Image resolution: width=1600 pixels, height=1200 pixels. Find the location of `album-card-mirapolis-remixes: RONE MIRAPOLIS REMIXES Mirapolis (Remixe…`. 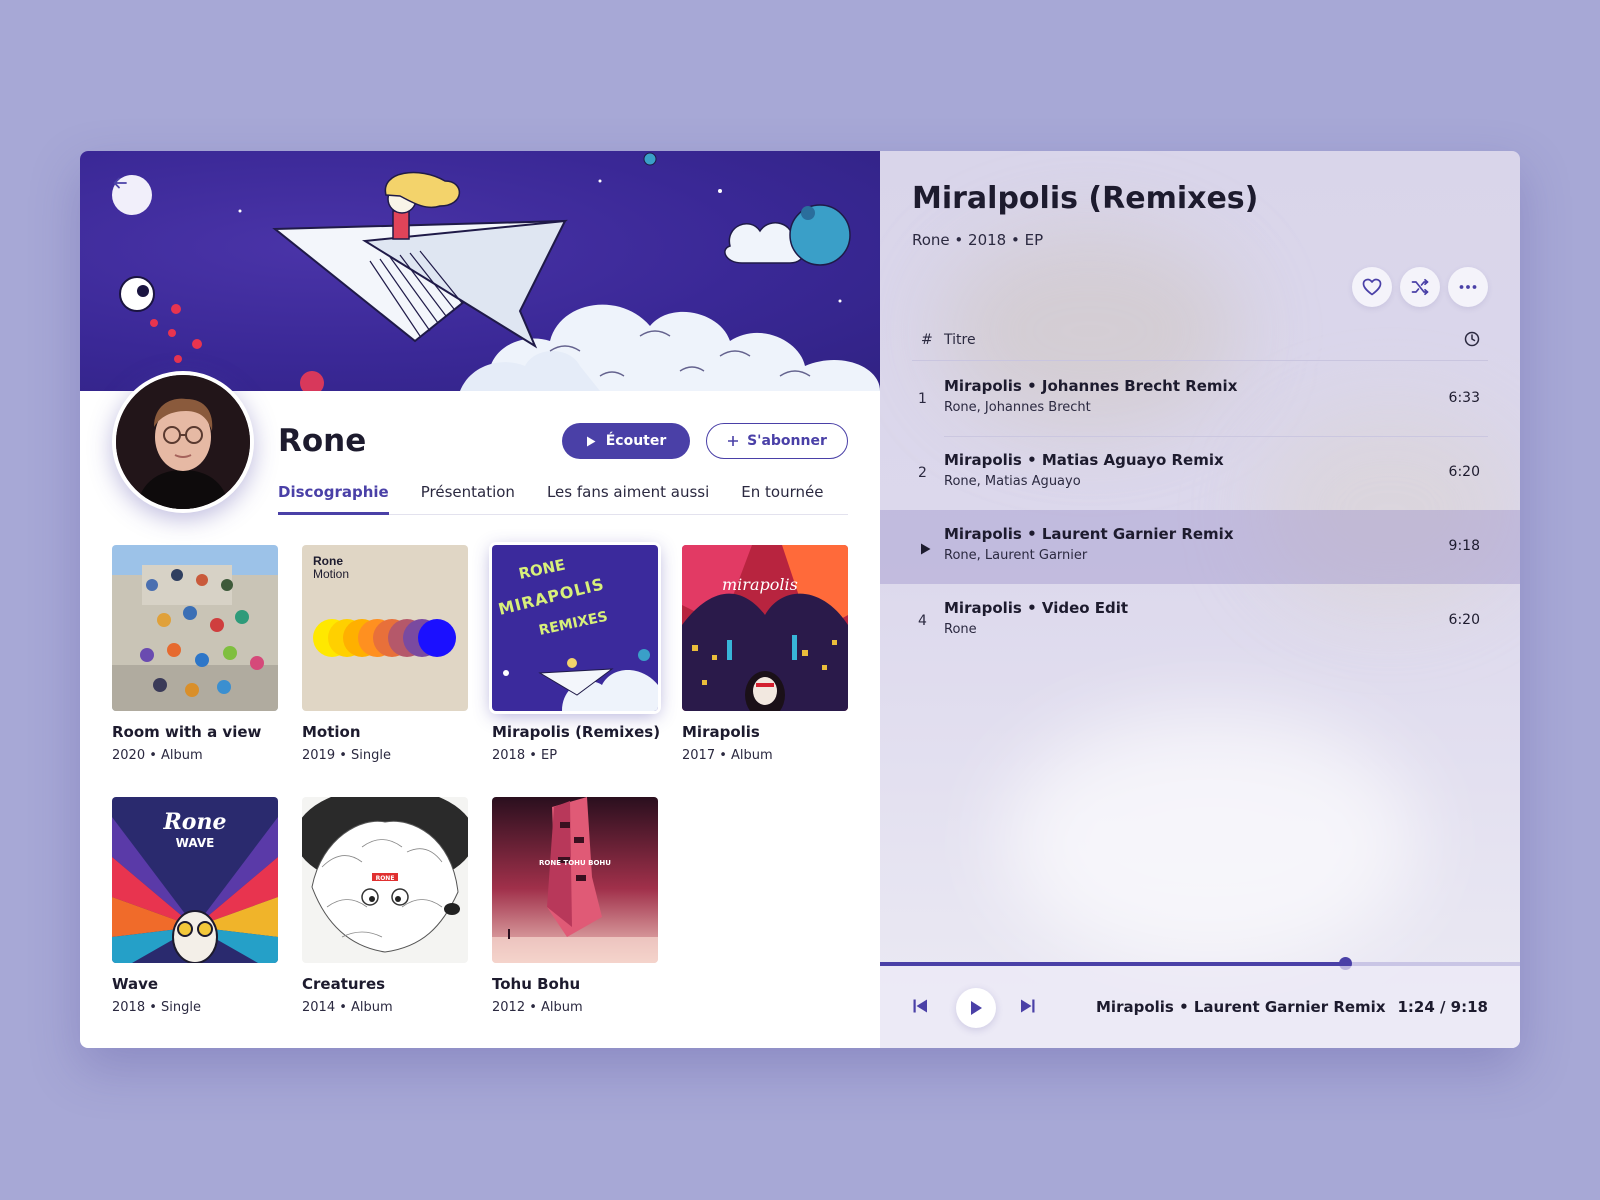

album-card-mirapolis-remixes: RONE MIRAPOLIS REMIXES Mirapolis (Remixe… is located at coordinates (576, 654).